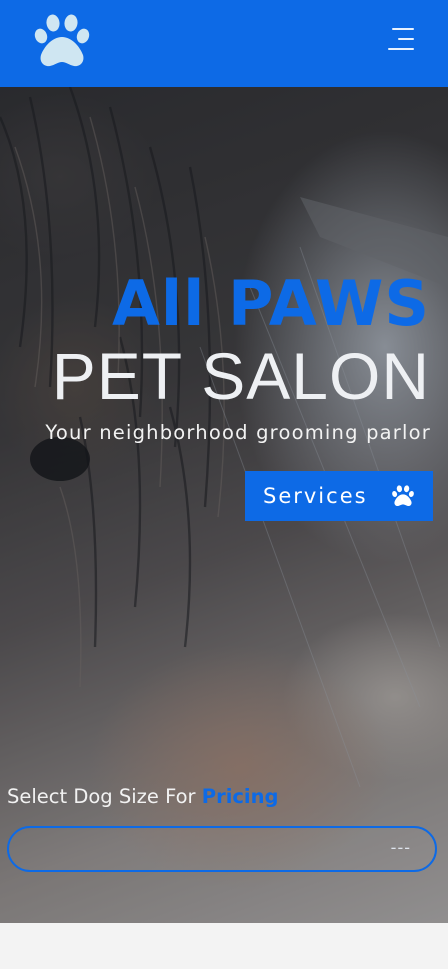  I want to click on services-button: Services, so click(339, 496).